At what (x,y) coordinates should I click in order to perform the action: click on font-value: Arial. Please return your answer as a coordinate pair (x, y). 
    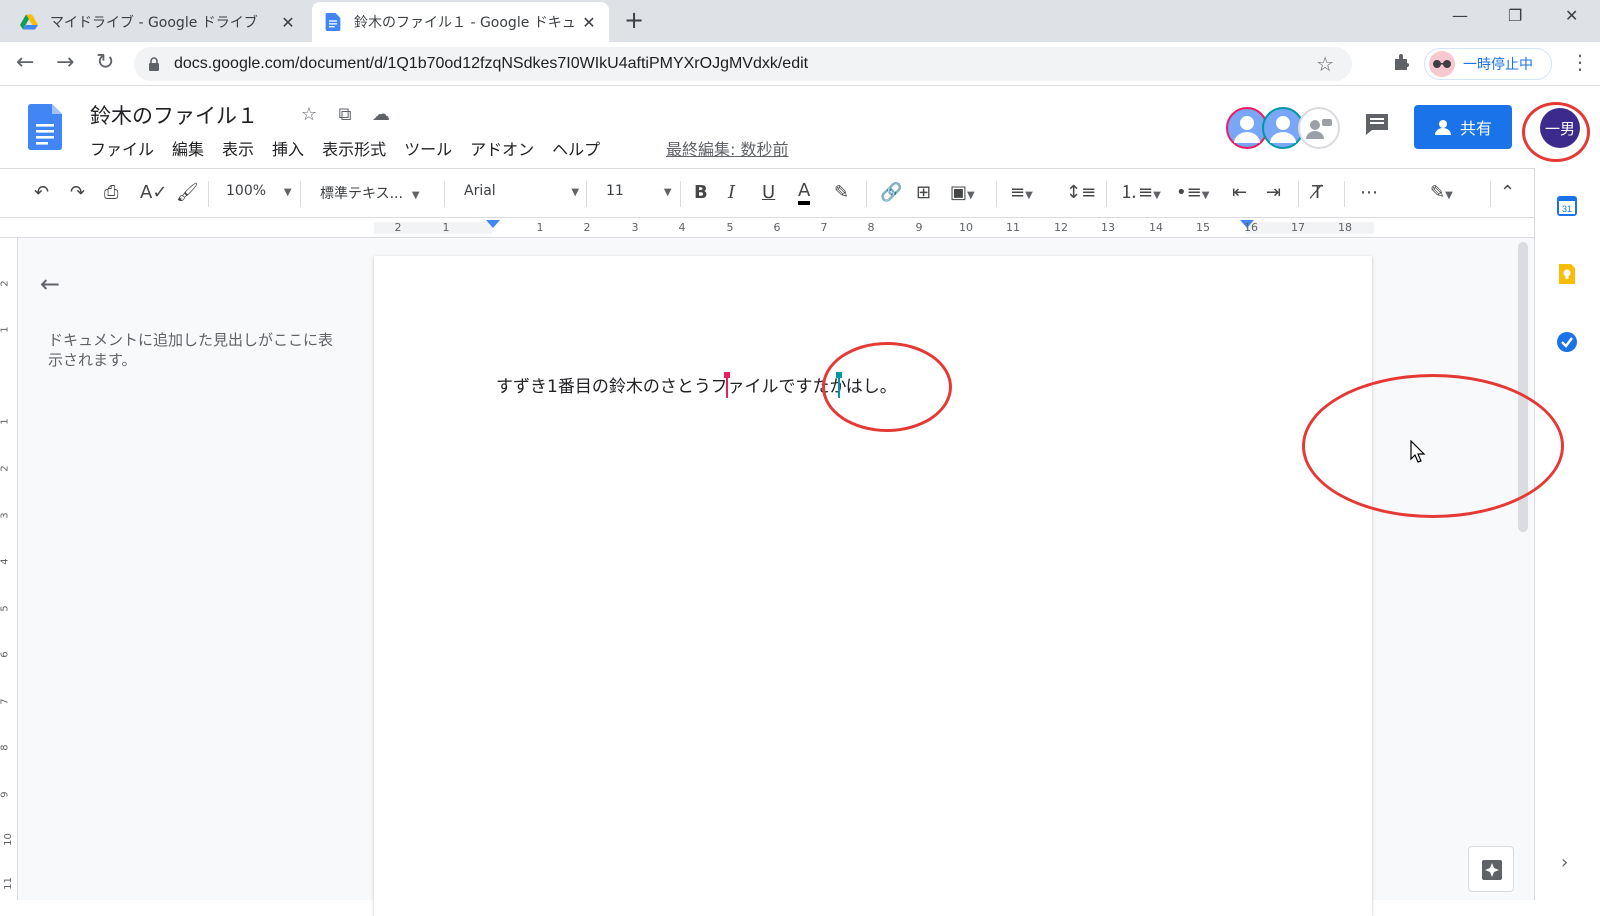
    Looking at the image, I should click on (480, 191).